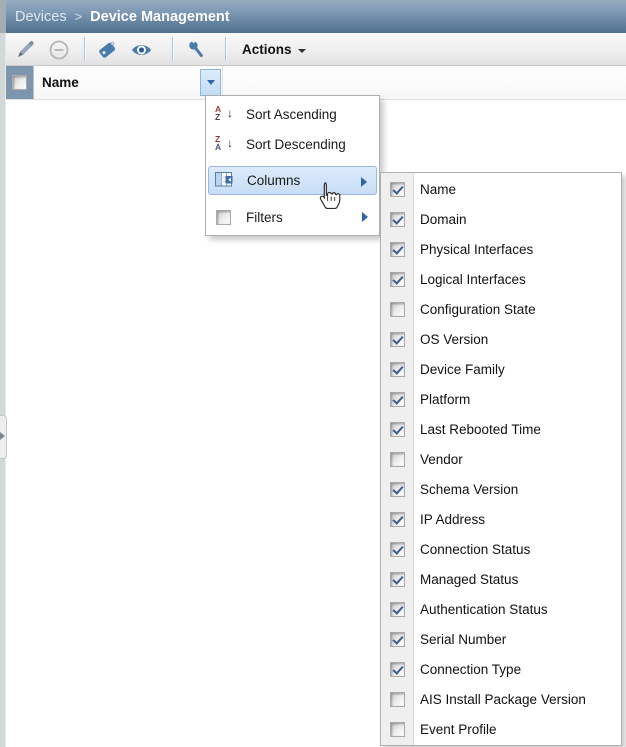  I want to click on column-toggle-name: Name, so click(501, 189).